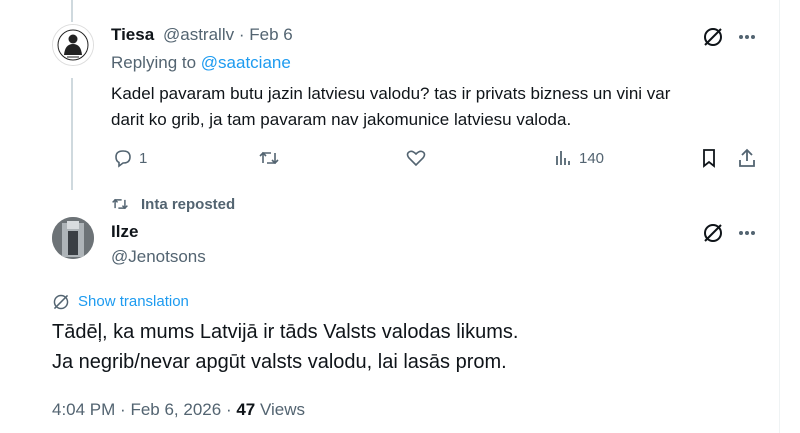 This screenshot has height=433, width=800. Describe the element at coordinates (143, 158) in the screenshot. I see `reply-count: 1` at that location.